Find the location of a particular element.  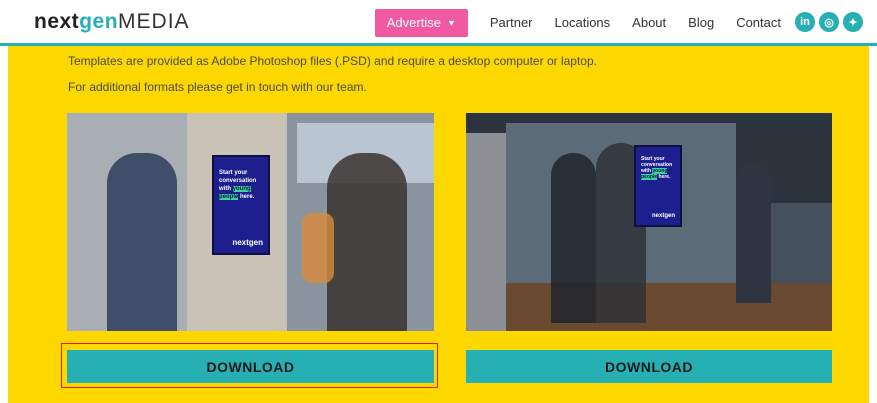

nav-advertise-label: Advertise is located at coordinates (413, 22).